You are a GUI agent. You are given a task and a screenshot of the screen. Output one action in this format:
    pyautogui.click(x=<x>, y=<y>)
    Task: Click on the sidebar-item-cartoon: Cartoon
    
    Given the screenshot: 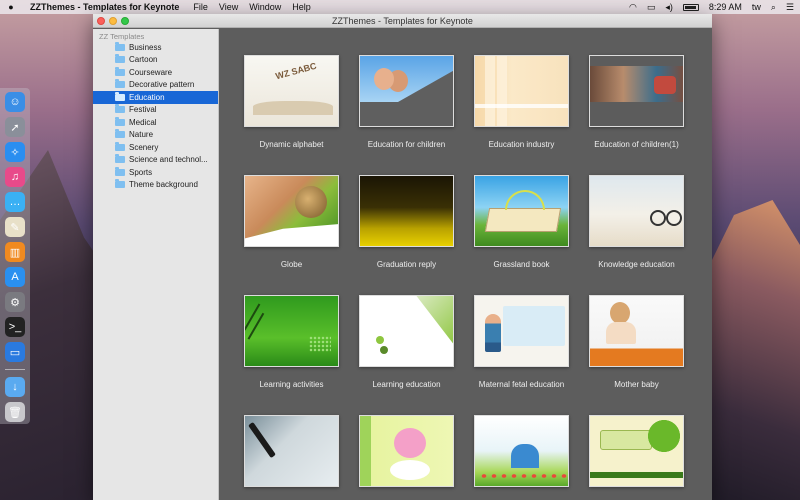 What is the action you would take?
    pyautogui.click(x=155, y=60)
    